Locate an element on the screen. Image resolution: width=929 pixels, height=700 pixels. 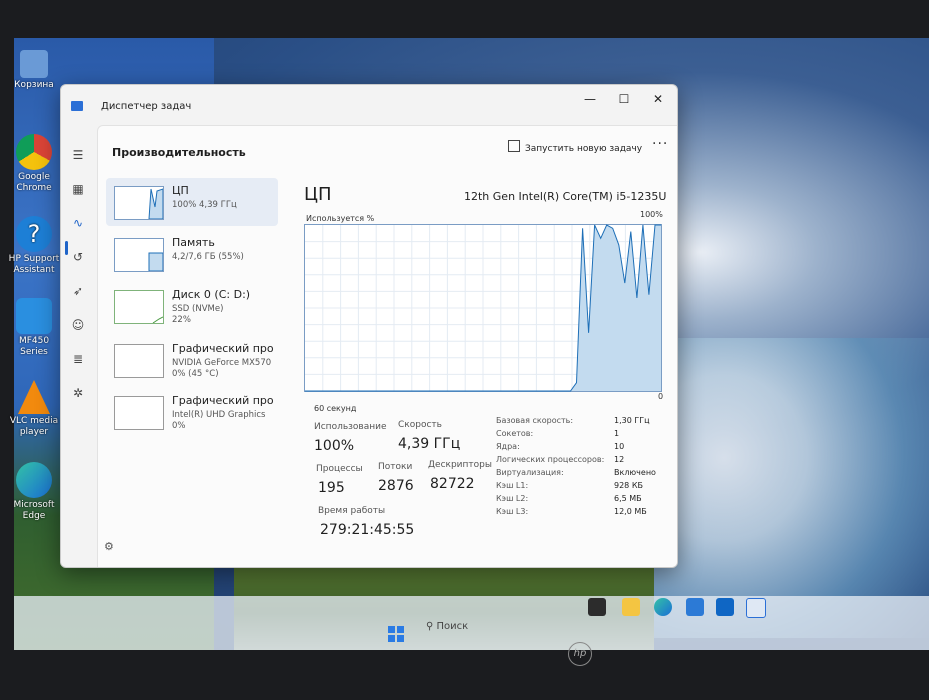
graph-label: Используется % is located at coordinates (340, 218).